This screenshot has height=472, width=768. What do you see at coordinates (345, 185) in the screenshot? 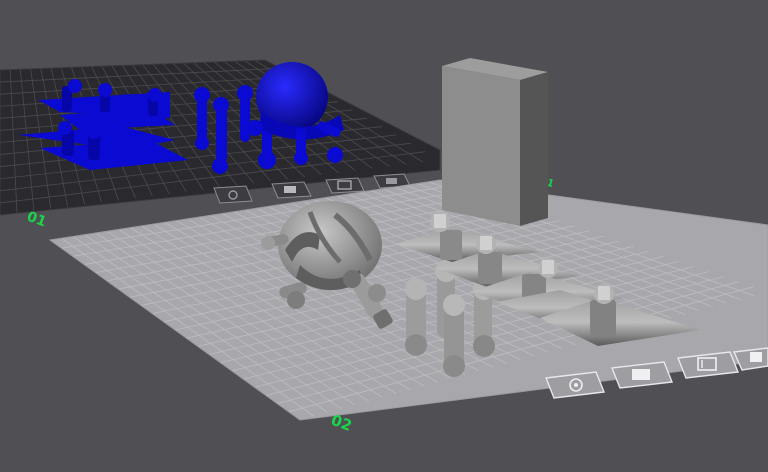
I see `settings-icon` at bounding box center [345, 185].